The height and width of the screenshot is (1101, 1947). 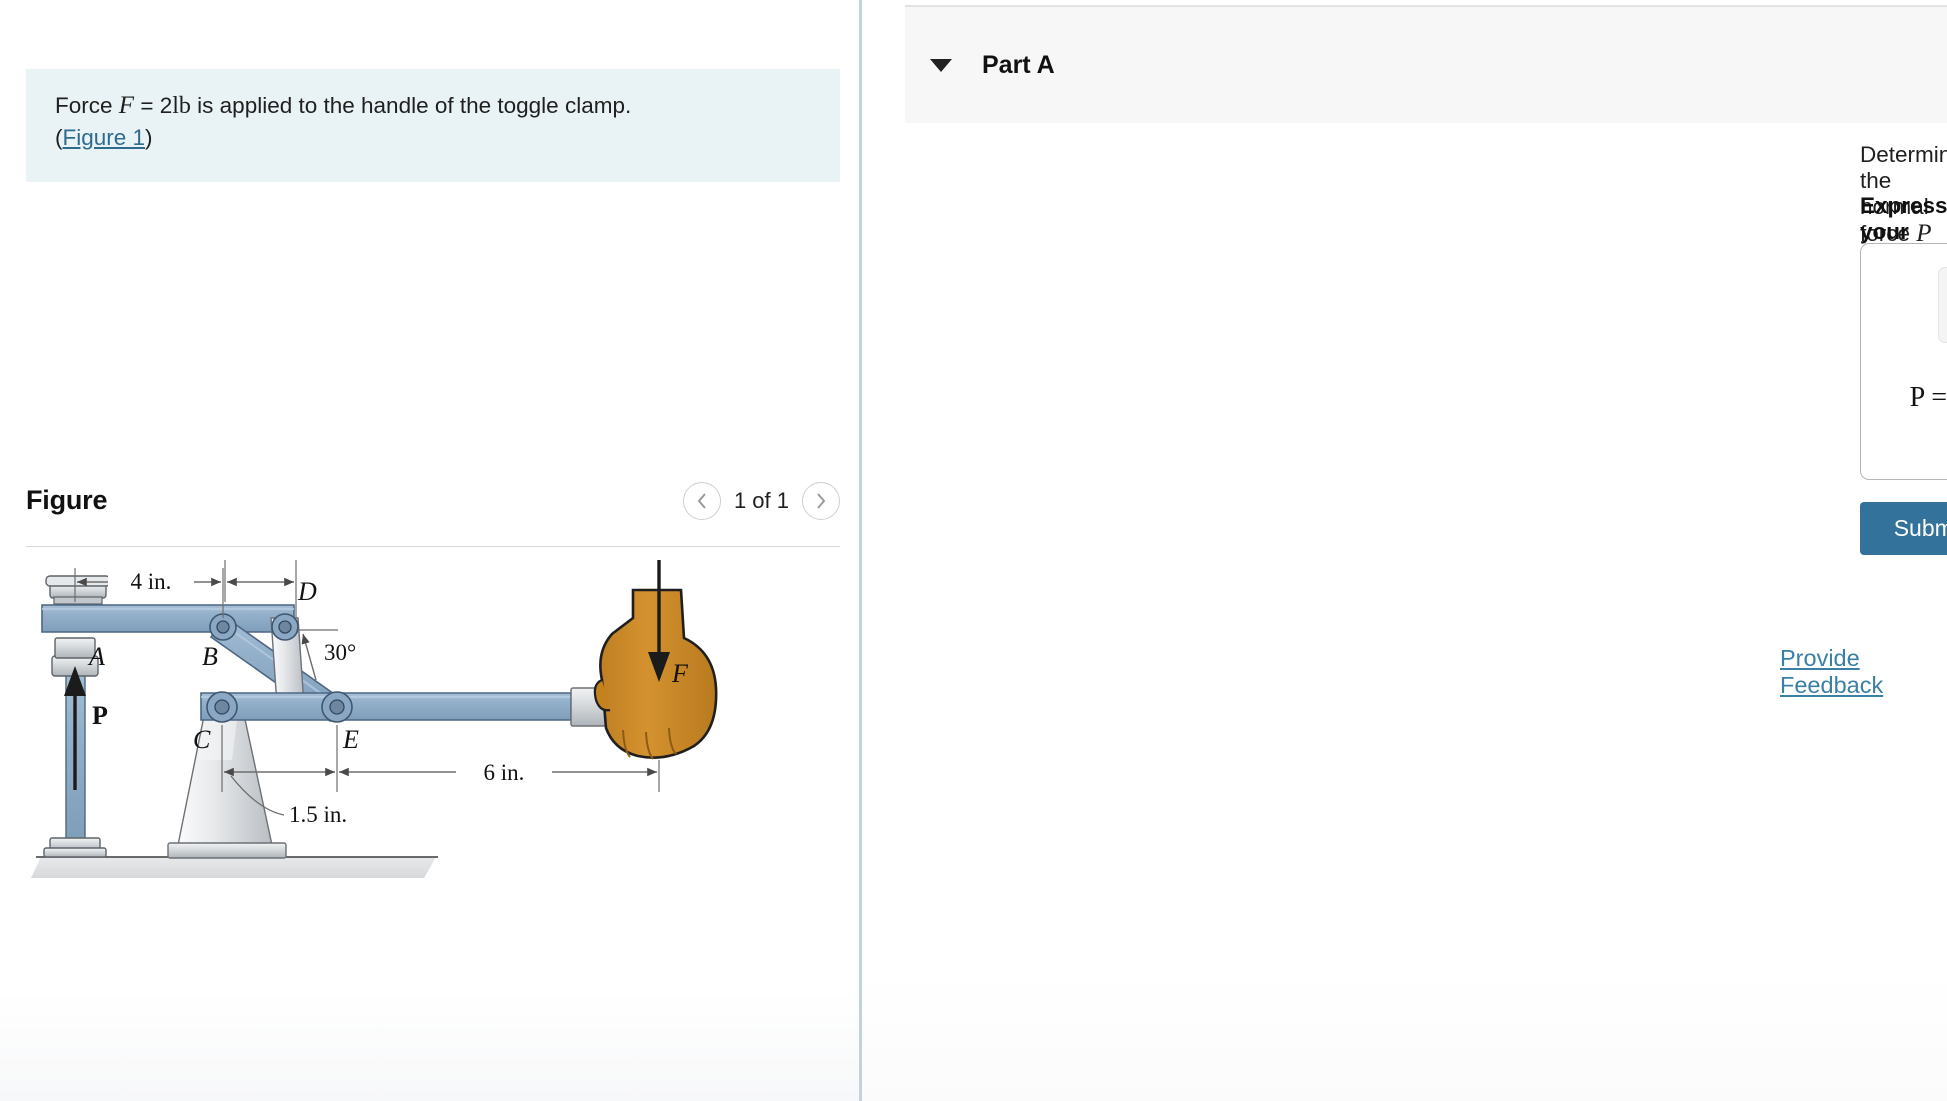 I want to click on figure-prev-button, so click(x=701, y=501).